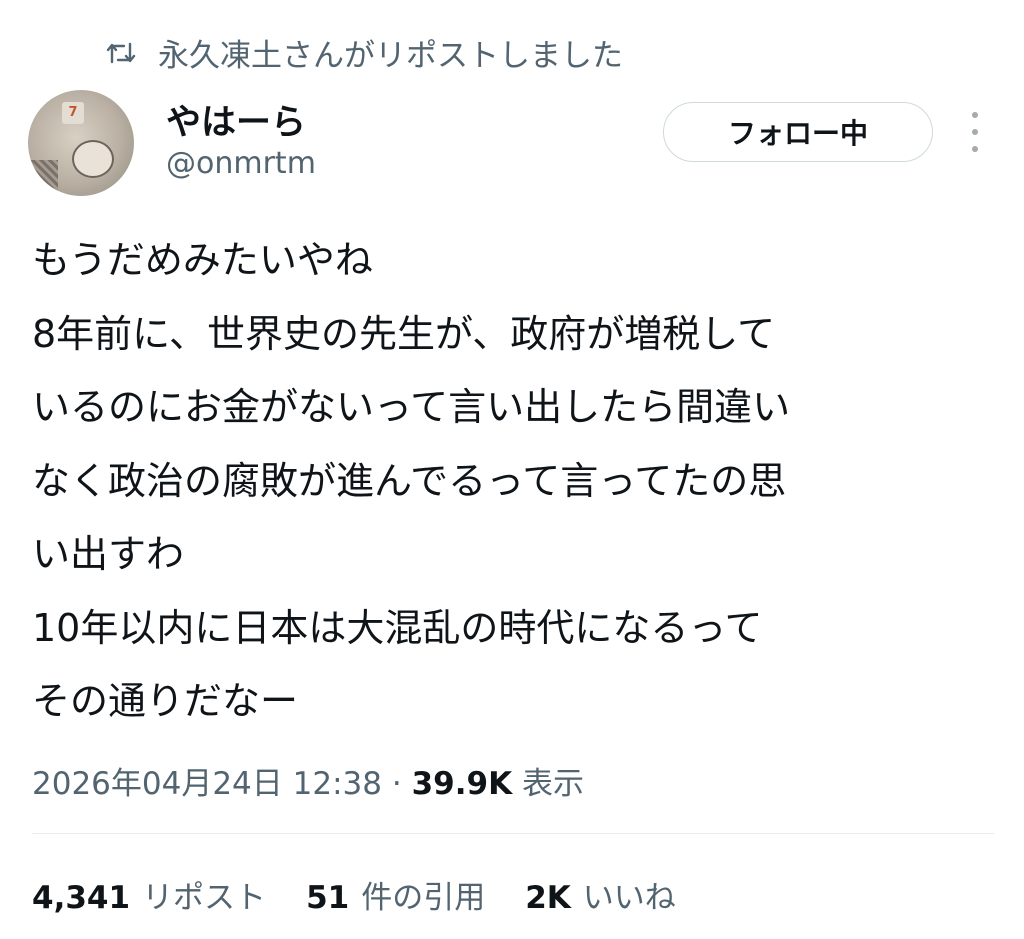 The width and height of the screenshot is (1024, 939). Describe the element at coordinates (204, 898) in the screenshot. I see `repost-label: リポスト` at that location.